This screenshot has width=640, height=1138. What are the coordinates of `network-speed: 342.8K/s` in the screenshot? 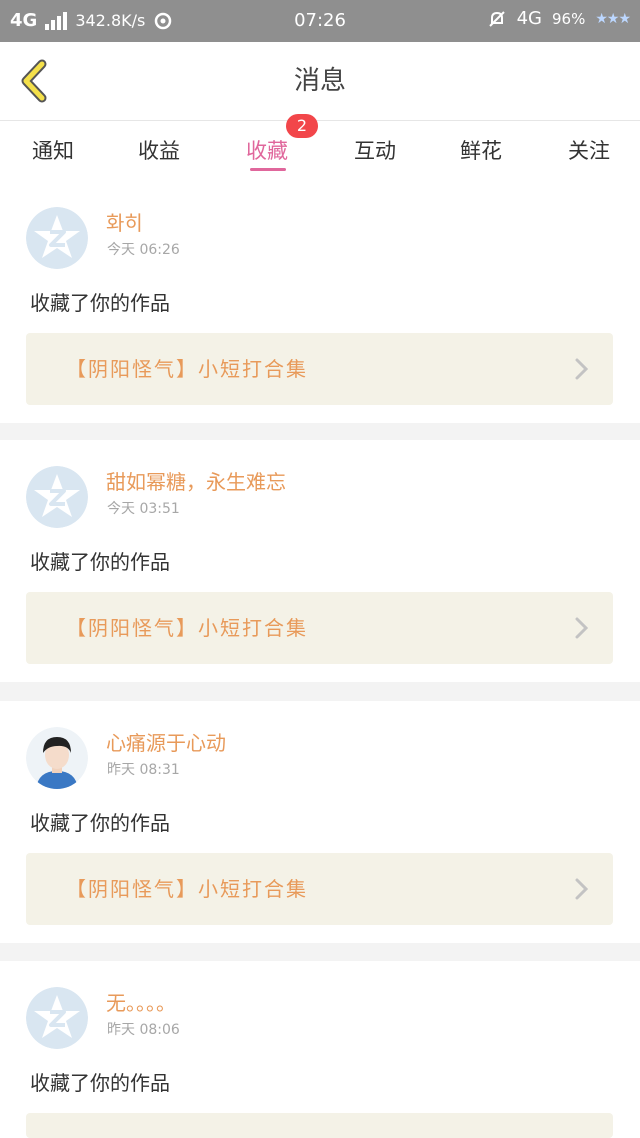 It's located at (110, 20).